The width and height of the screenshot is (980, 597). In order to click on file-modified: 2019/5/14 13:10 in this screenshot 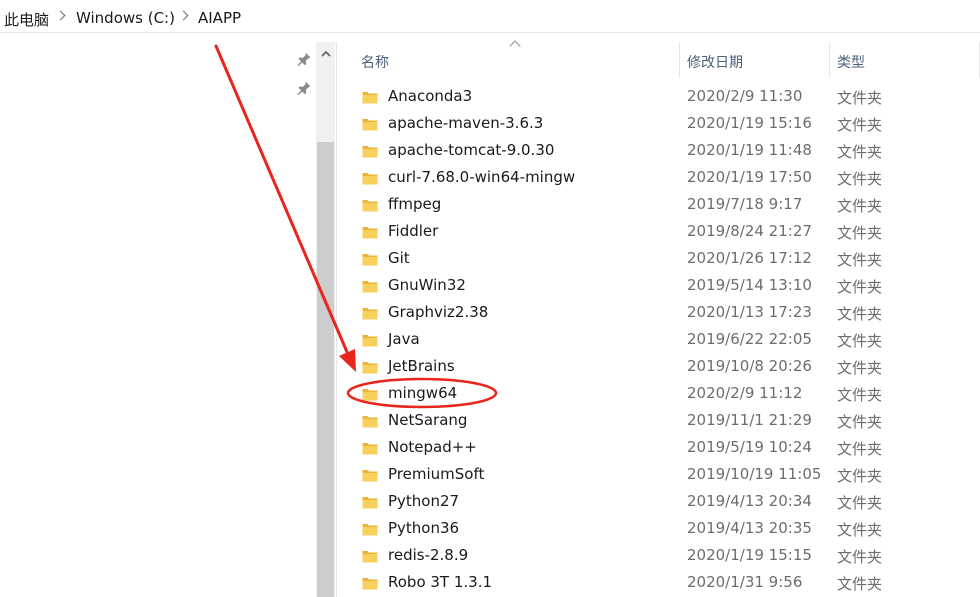, I will do `click(749, 285)`.